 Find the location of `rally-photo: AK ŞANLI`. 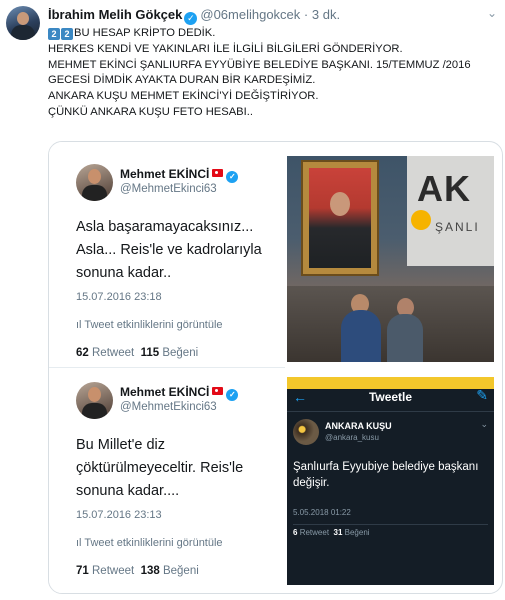

rally-photo: AK ŞANLI is located at coordinates (390, 259).